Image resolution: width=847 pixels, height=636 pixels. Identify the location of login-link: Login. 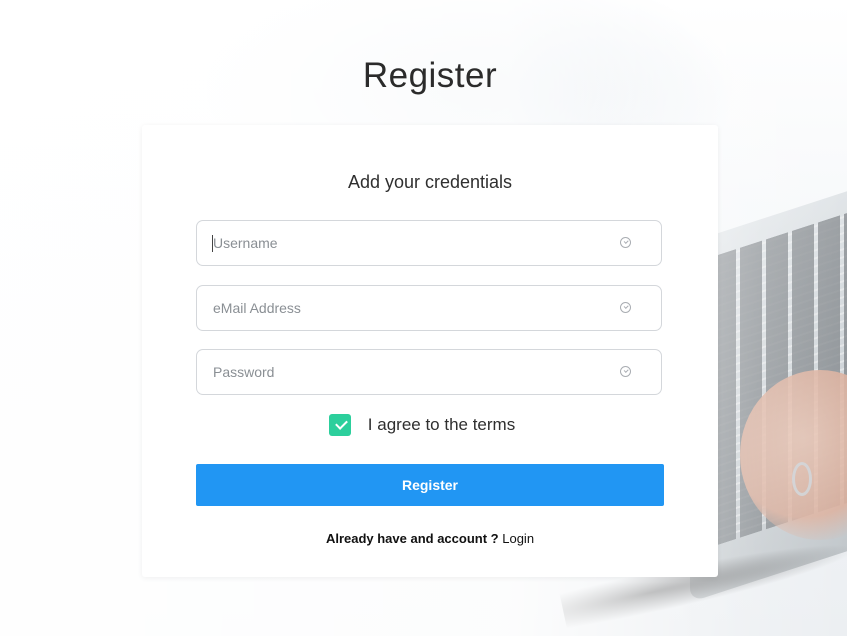
(518, 538).